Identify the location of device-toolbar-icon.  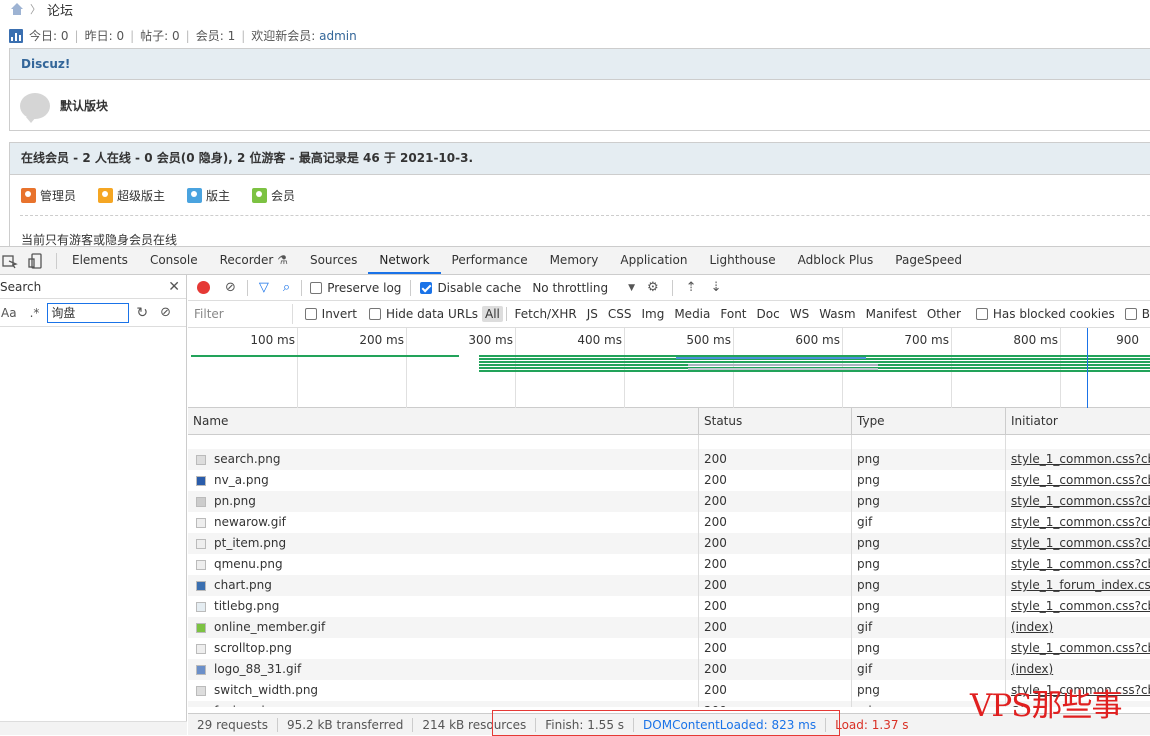
(37, 260).